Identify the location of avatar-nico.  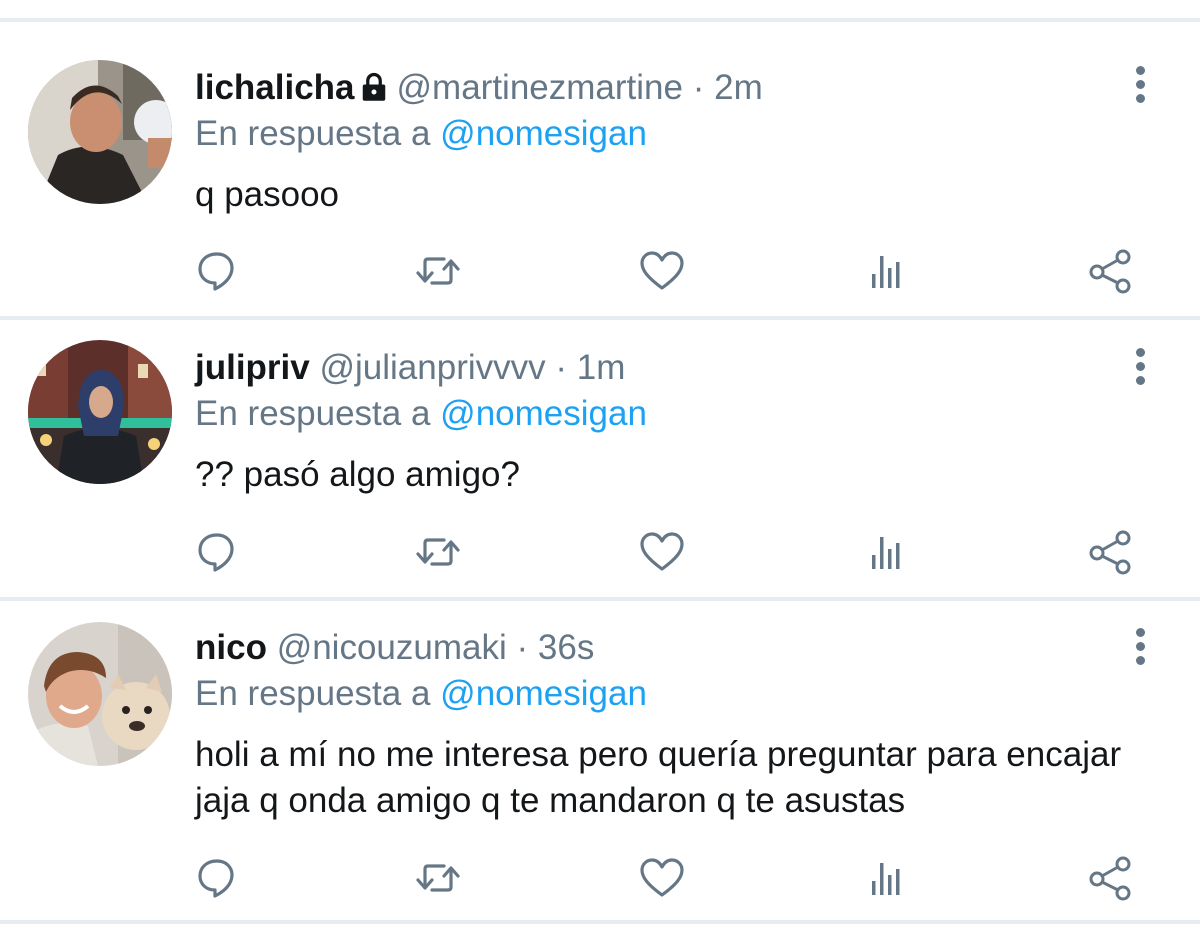
(100, 694).